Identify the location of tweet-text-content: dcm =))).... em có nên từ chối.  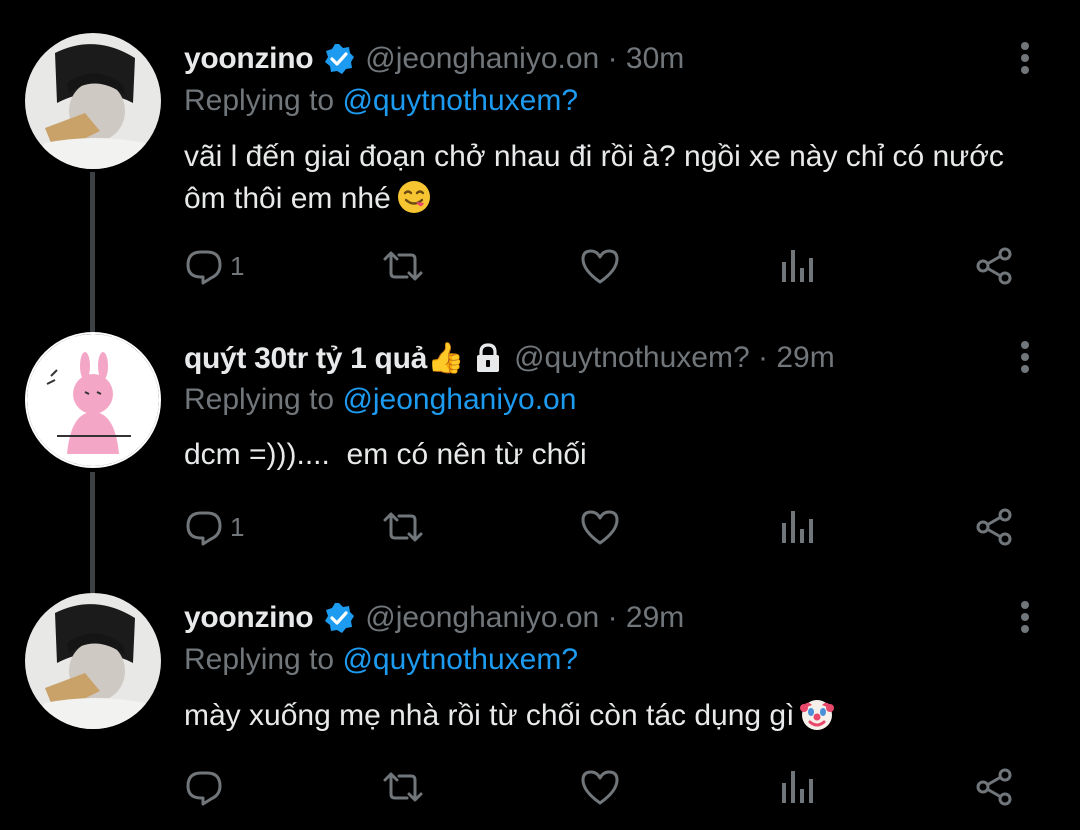
(385, 454).